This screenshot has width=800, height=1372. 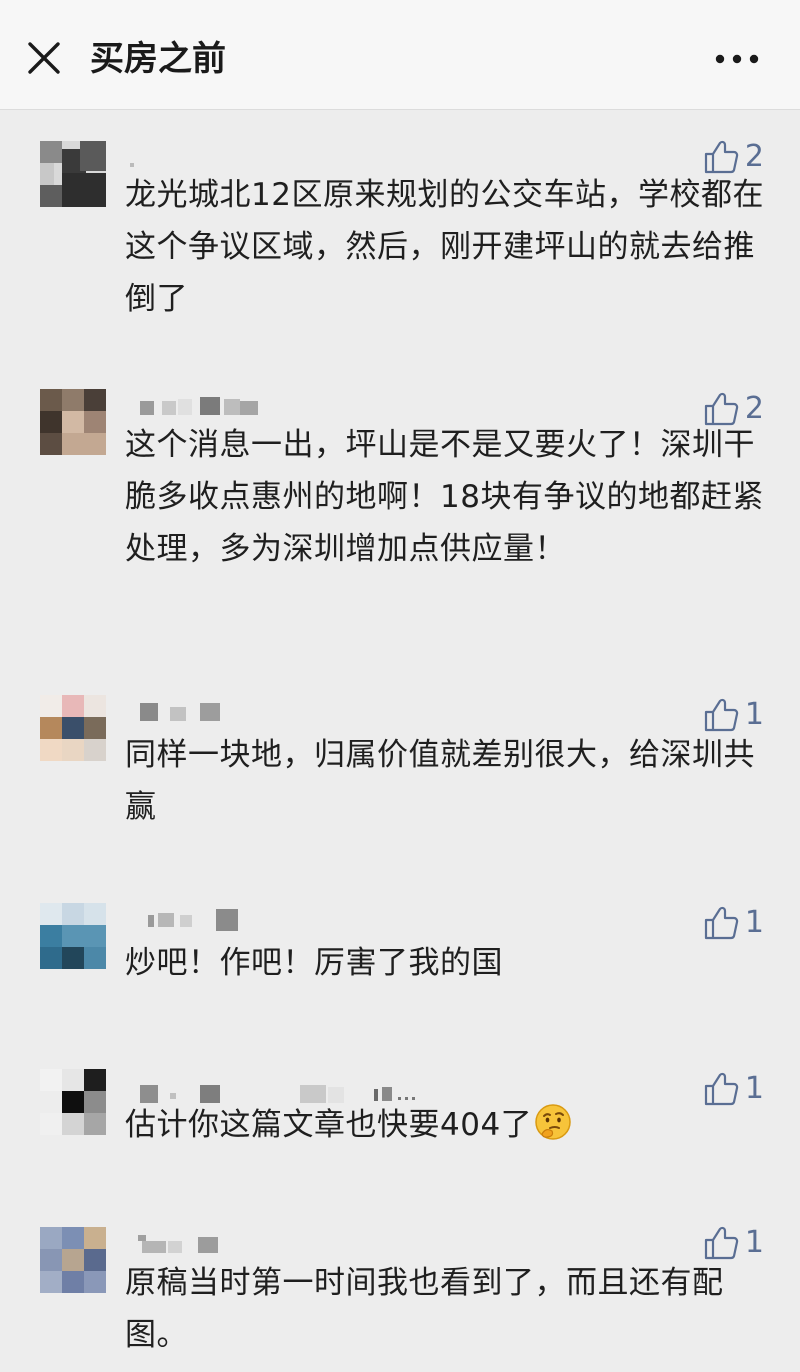 I want to click on close-icon, so click(x=44, y=58).